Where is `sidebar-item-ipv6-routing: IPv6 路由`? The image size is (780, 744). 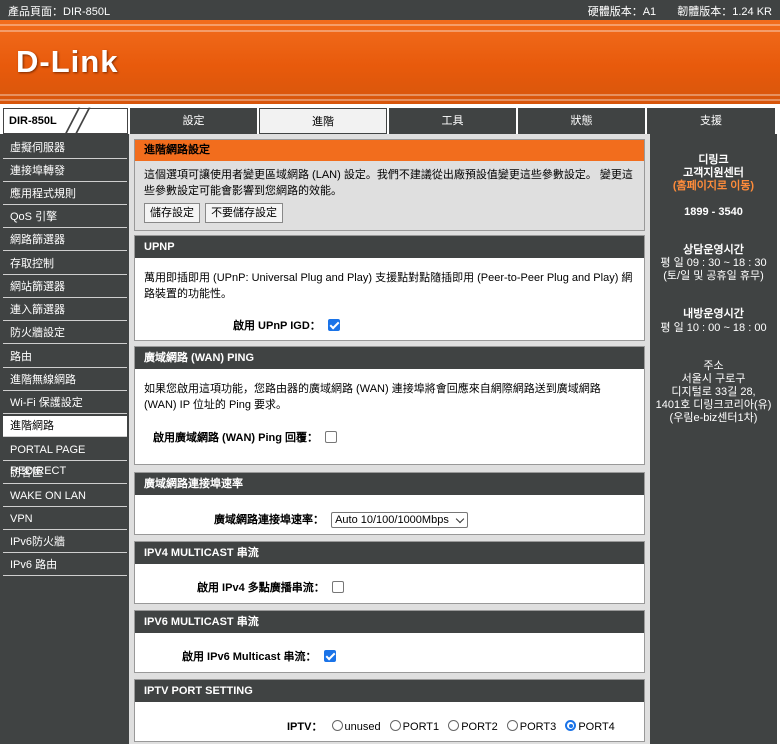
sidebar-item-ipv6-routing: IPv6 路由 is located at coordinates (65, 565).